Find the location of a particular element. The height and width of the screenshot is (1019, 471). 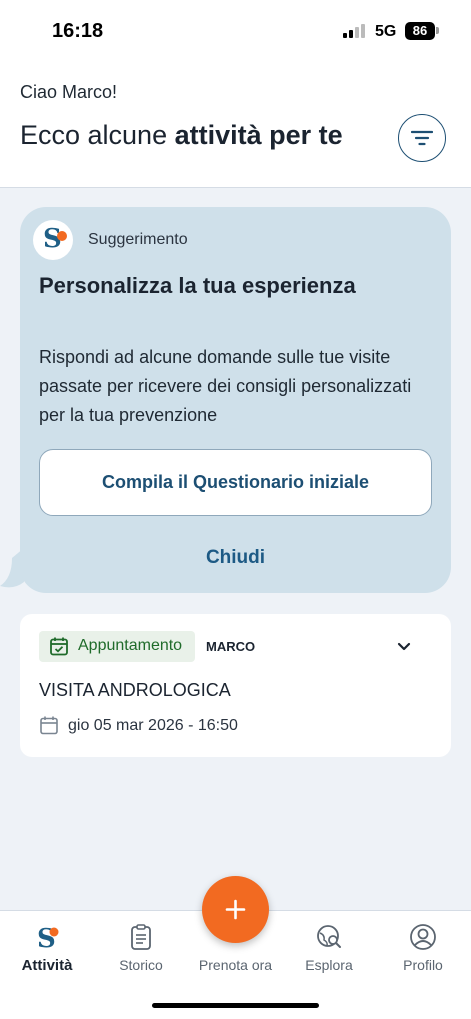

status-time: 16:18 is located at coordinates (78, 31).